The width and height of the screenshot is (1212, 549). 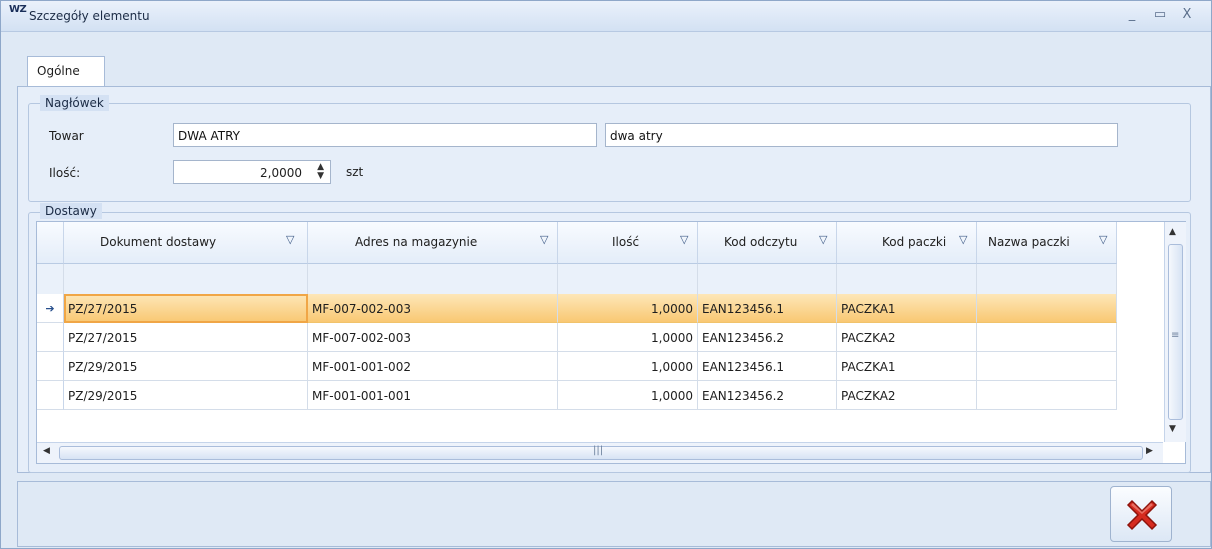 I want to click on column-header-kod-paczki: Kod paczki ▽, so click(x=907, y=243).